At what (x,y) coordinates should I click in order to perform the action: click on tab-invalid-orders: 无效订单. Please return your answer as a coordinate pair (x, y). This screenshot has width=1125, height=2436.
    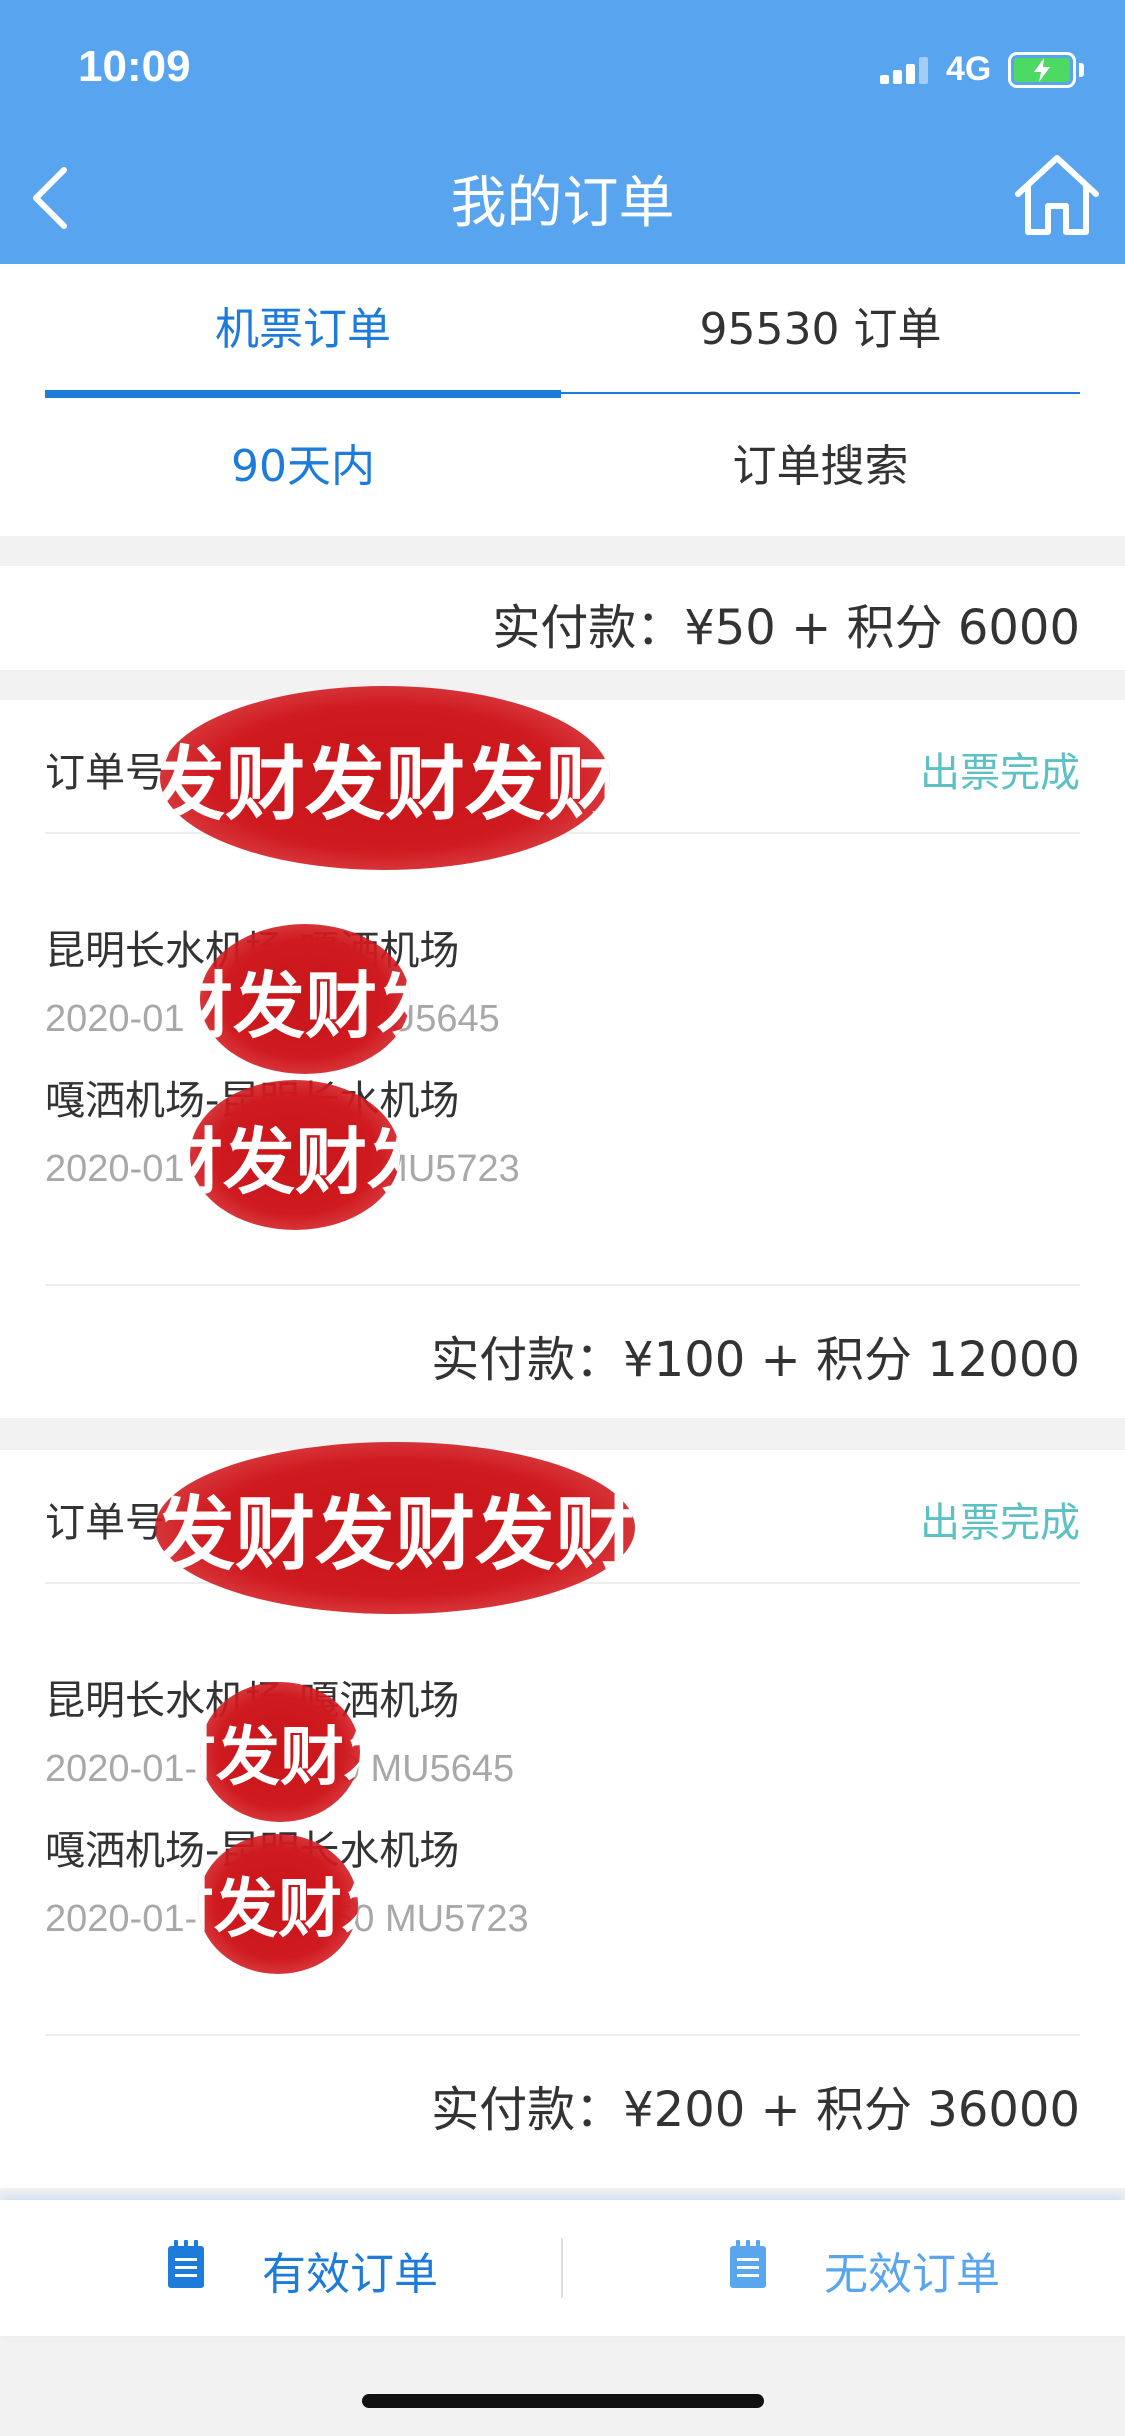
    Looking at the image, I should click on (844, 2268).